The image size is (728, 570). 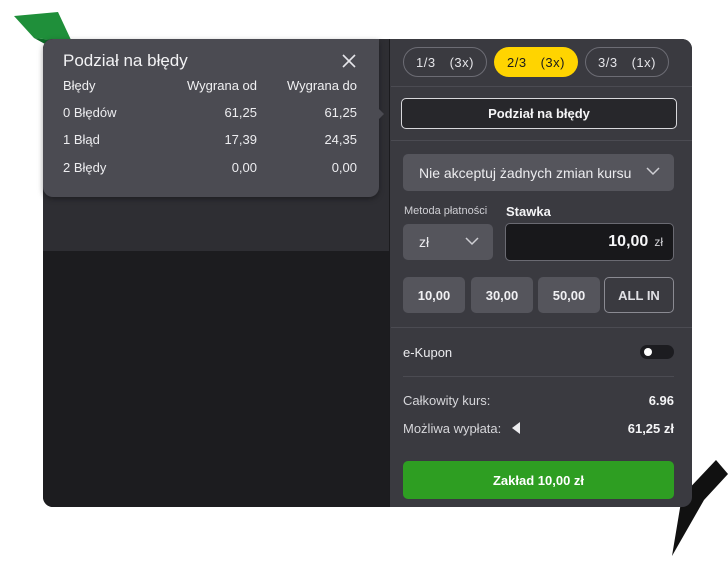 I want to click on quick-amount-button: 50,00, so click(x=569, y=295).